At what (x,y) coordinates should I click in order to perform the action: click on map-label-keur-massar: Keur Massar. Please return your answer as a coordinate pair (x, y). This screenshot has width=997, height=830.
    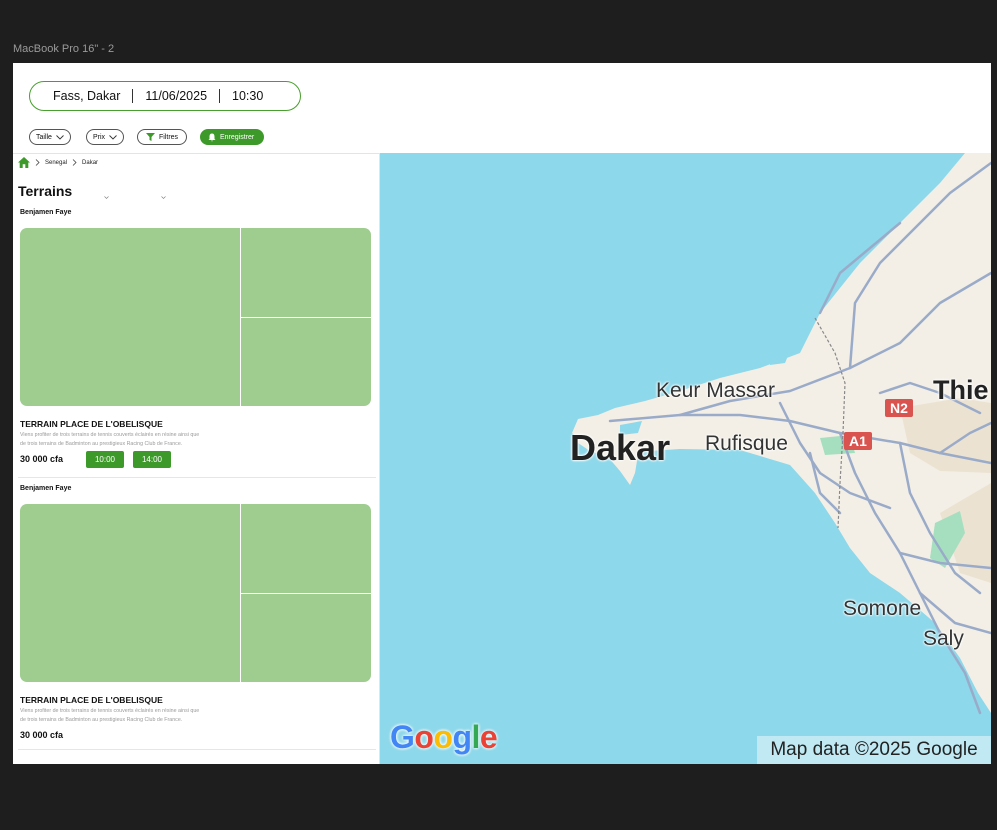
    Looking at the image, I should click on (716, 390).